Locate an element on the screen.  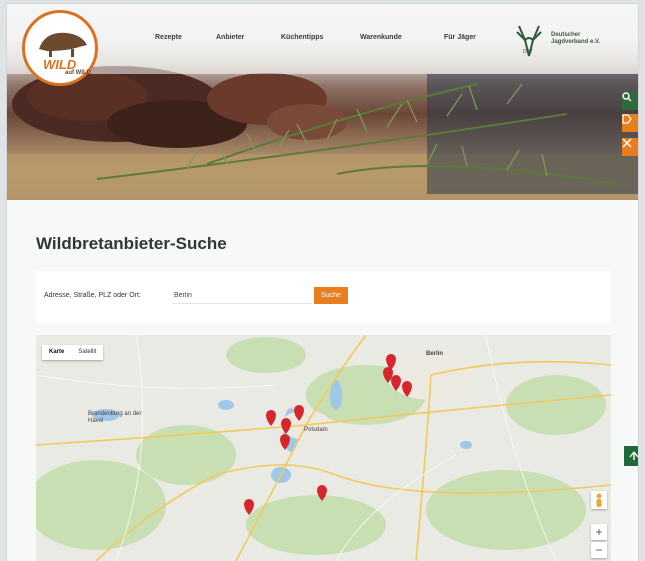
street-view-pegman is located at coordinates (599, 500).